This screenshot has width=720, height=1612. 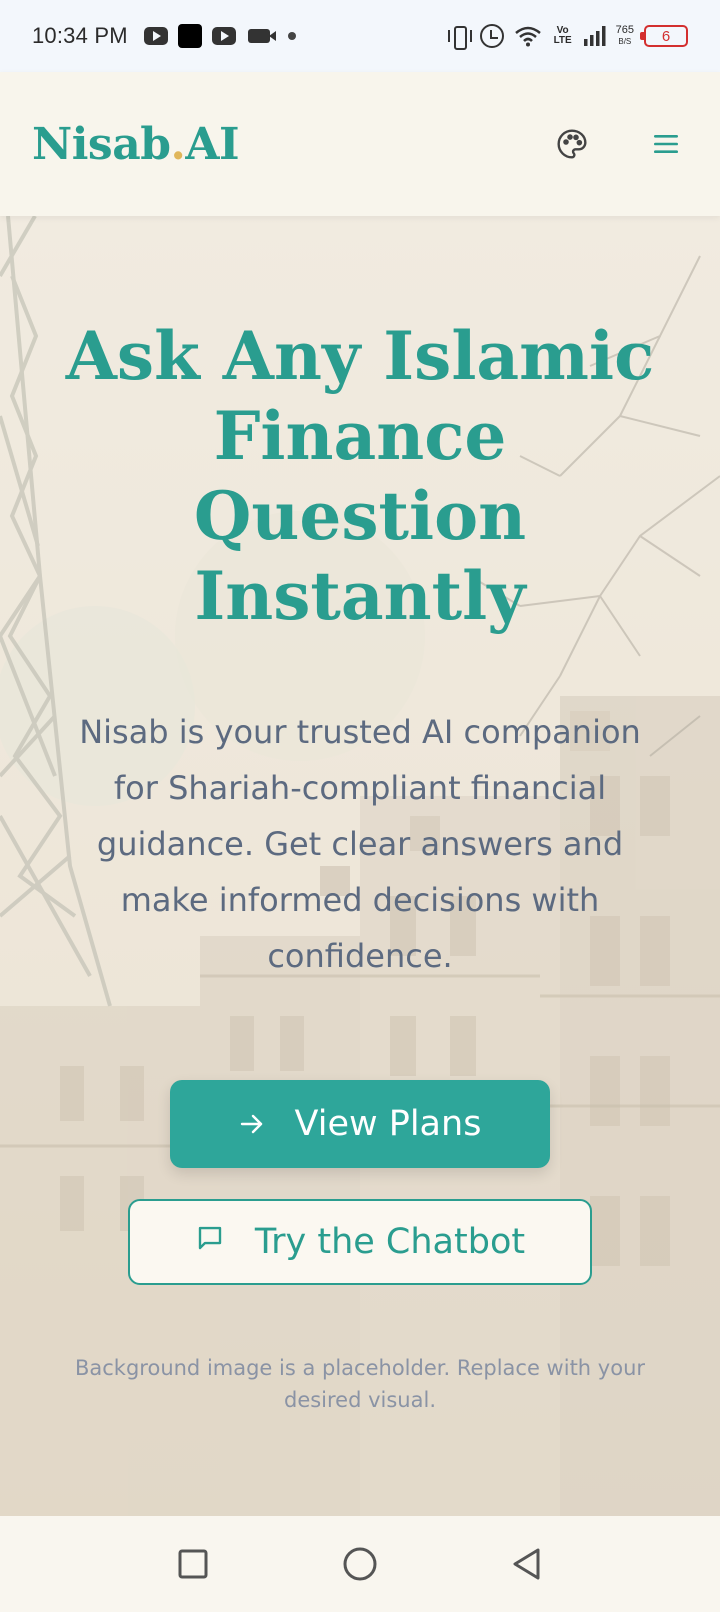 What do you see at coordinates (360, 144) in the screenshot?
I see `site-header: Nisab.AI` at bounding box center [360, 144].